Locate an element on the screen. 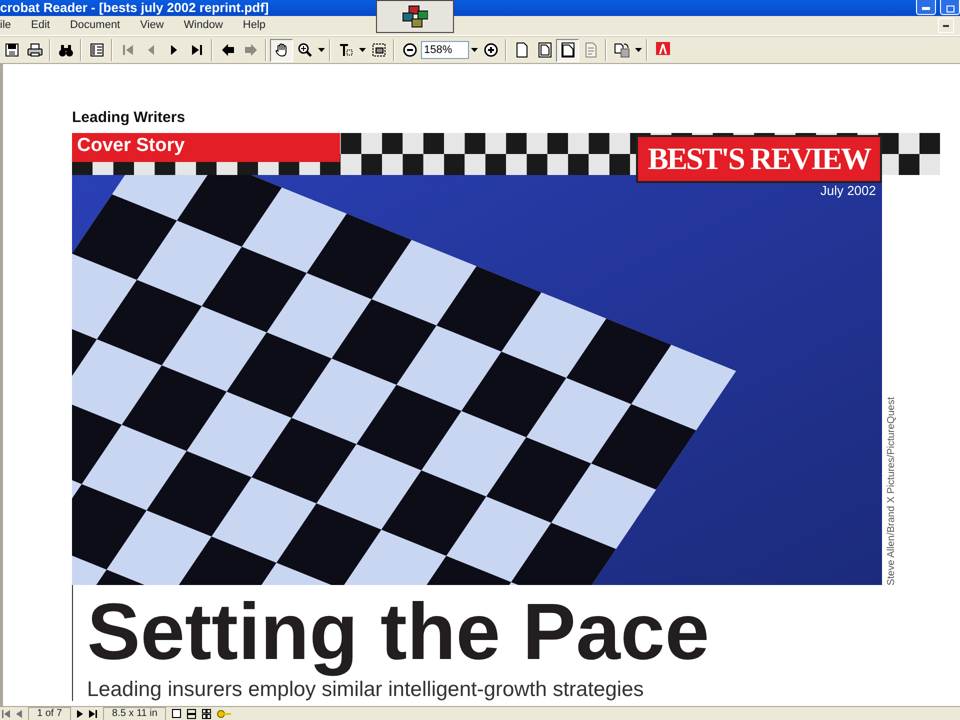 Image resolution: width=960 pixels, height=720 pixels. minimize-button is located at coordinates (926, 7).